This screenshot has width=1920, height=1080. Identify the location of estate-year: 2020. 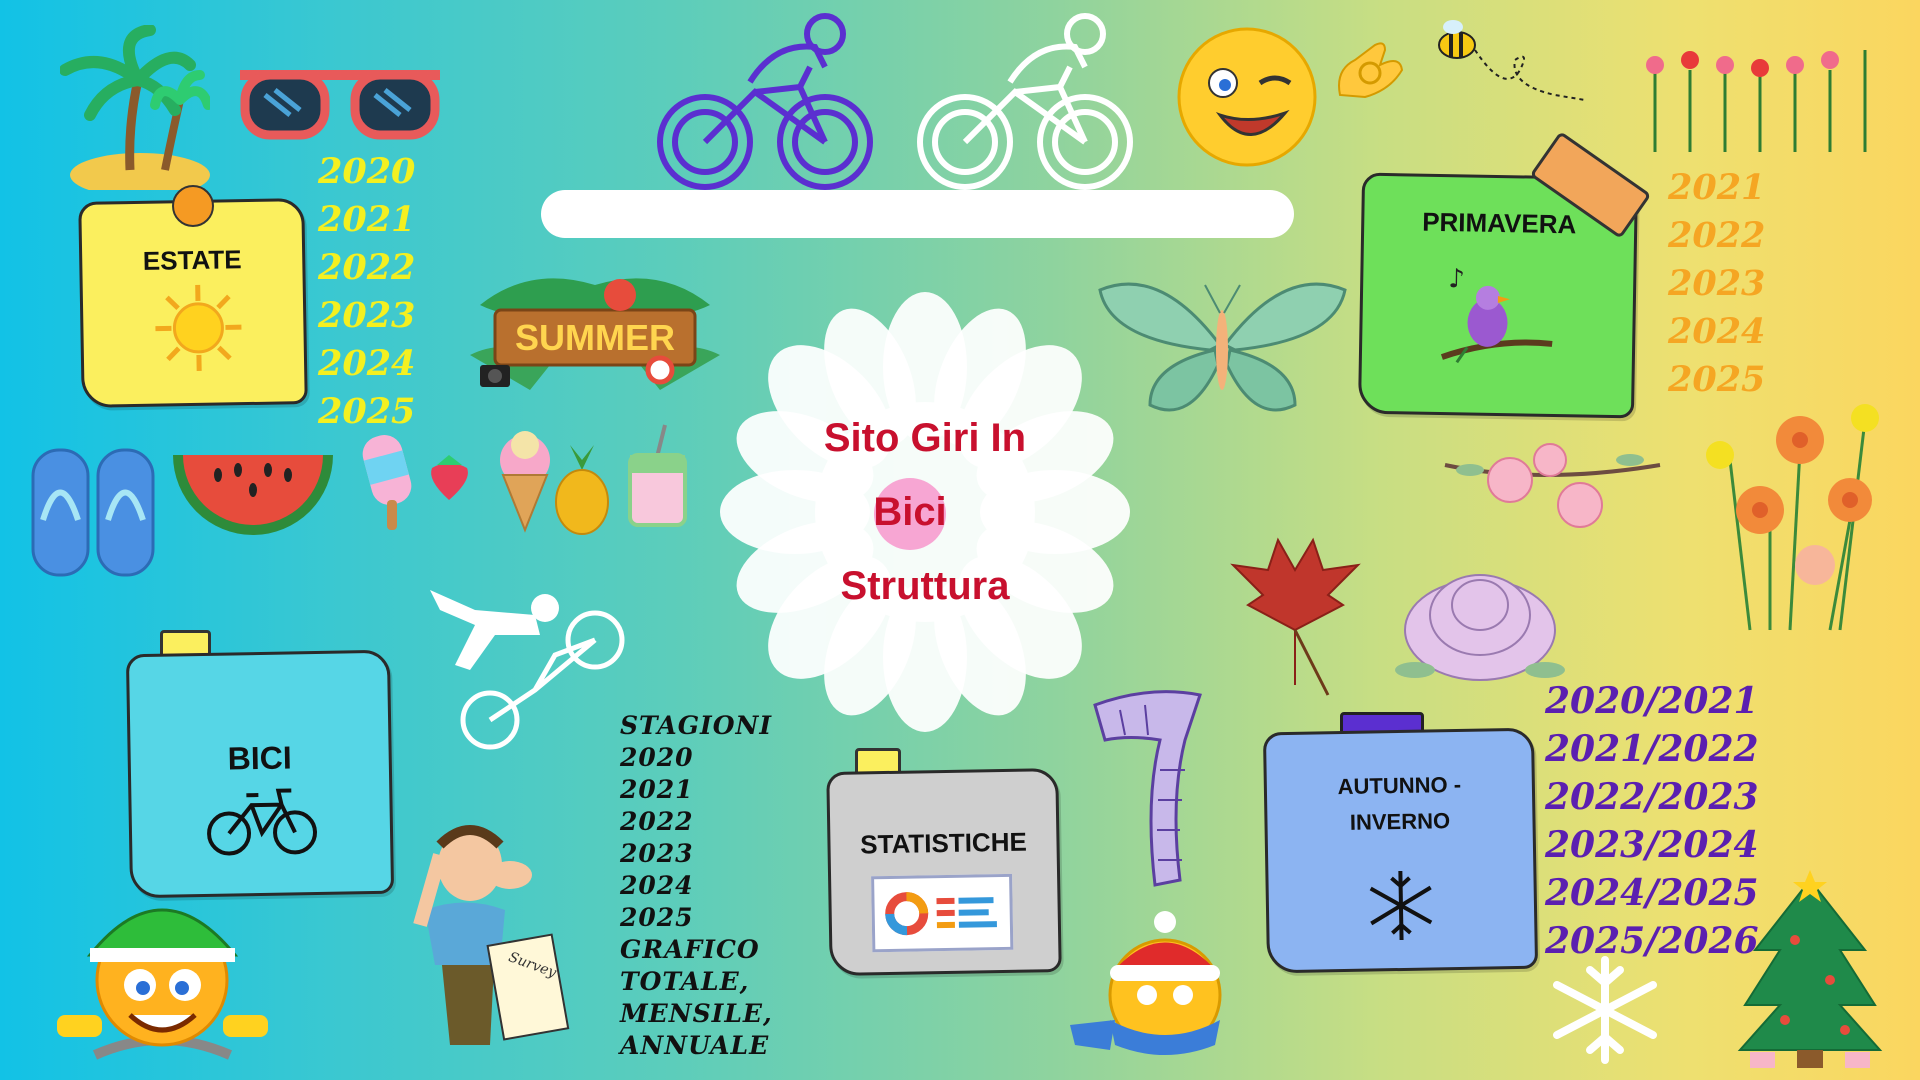
(367, 171).